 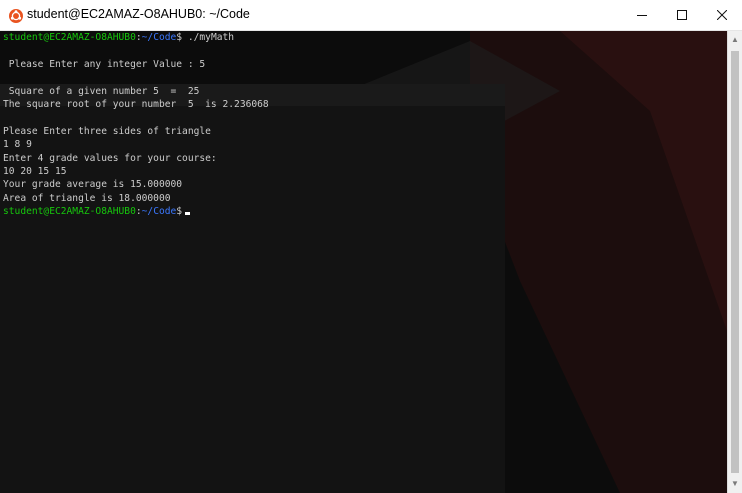 What do you see at coordinates (138, 14) in the screenshot?
I see `window-title: student@EC2AMAZ-O8AHUB0: ~/Code` at bounding box center [138, 14].